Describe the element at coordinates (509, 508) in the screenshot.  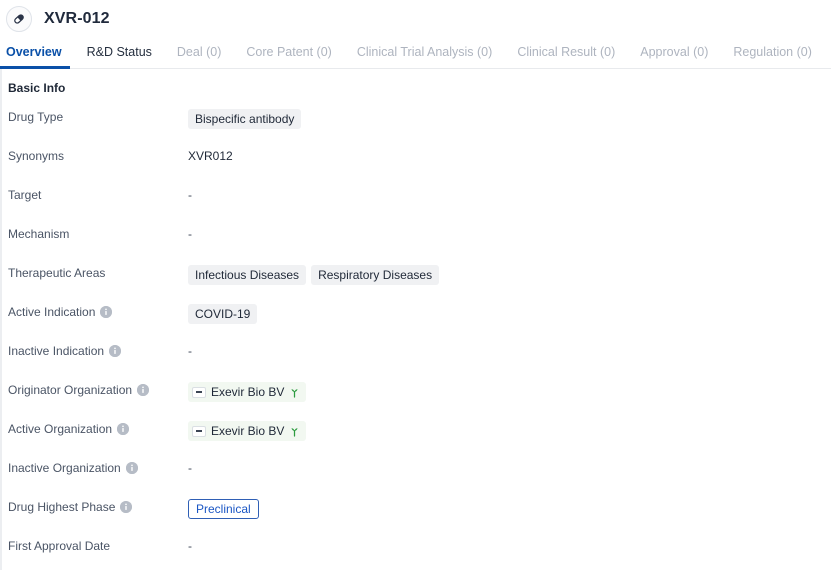
I see `field-value: Preclinical` at that location.